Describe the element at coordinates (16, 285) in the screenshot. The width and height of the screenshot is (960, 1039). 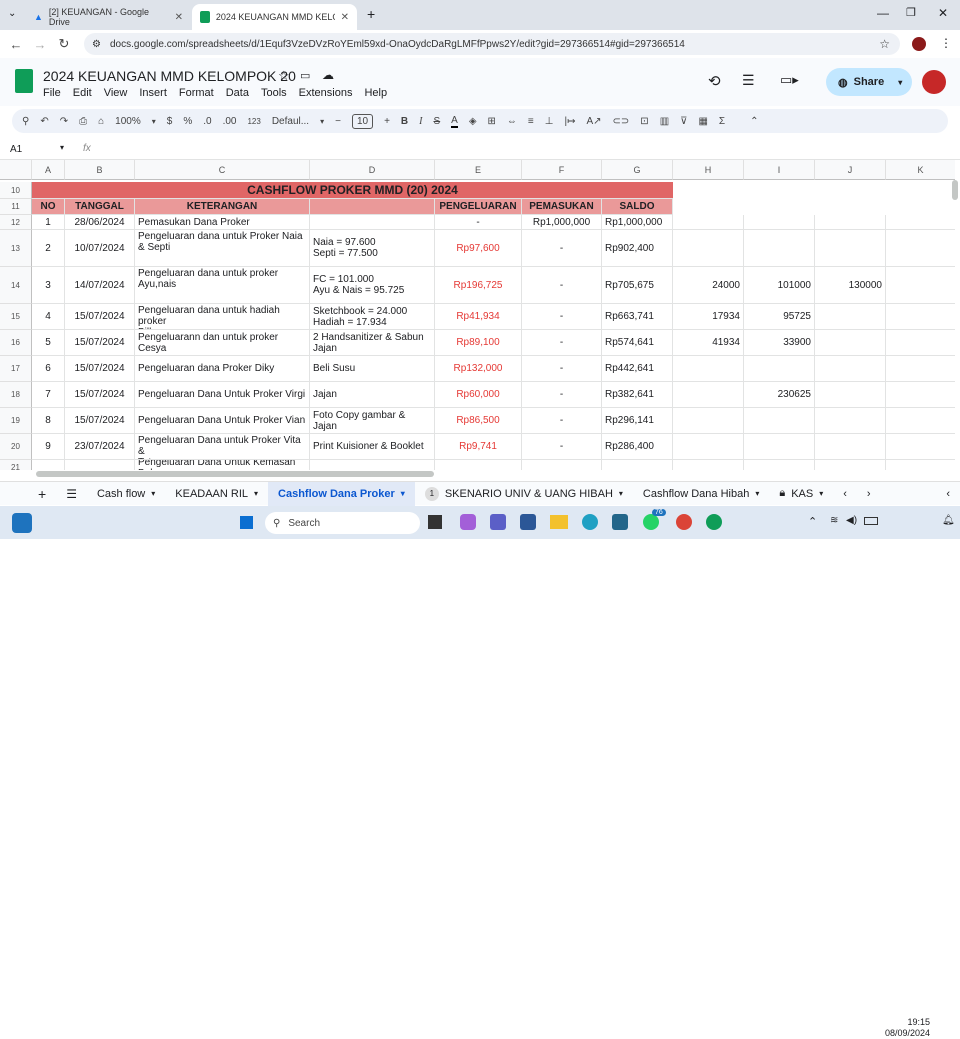
I see `row-header: 14` at that location.